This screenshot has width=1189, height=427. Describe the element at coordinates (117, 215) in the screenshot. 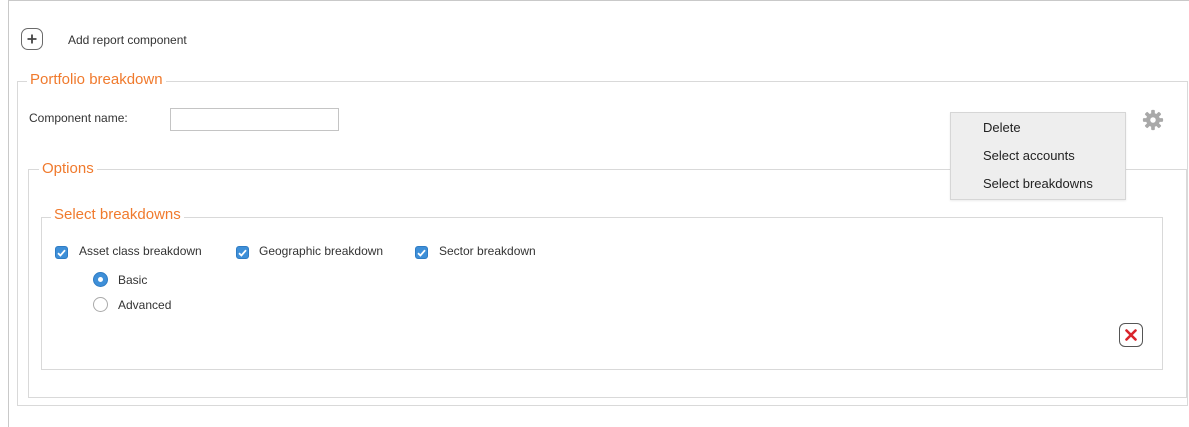

I see `select-breakdowns-title: Select breakdowns` at that location.